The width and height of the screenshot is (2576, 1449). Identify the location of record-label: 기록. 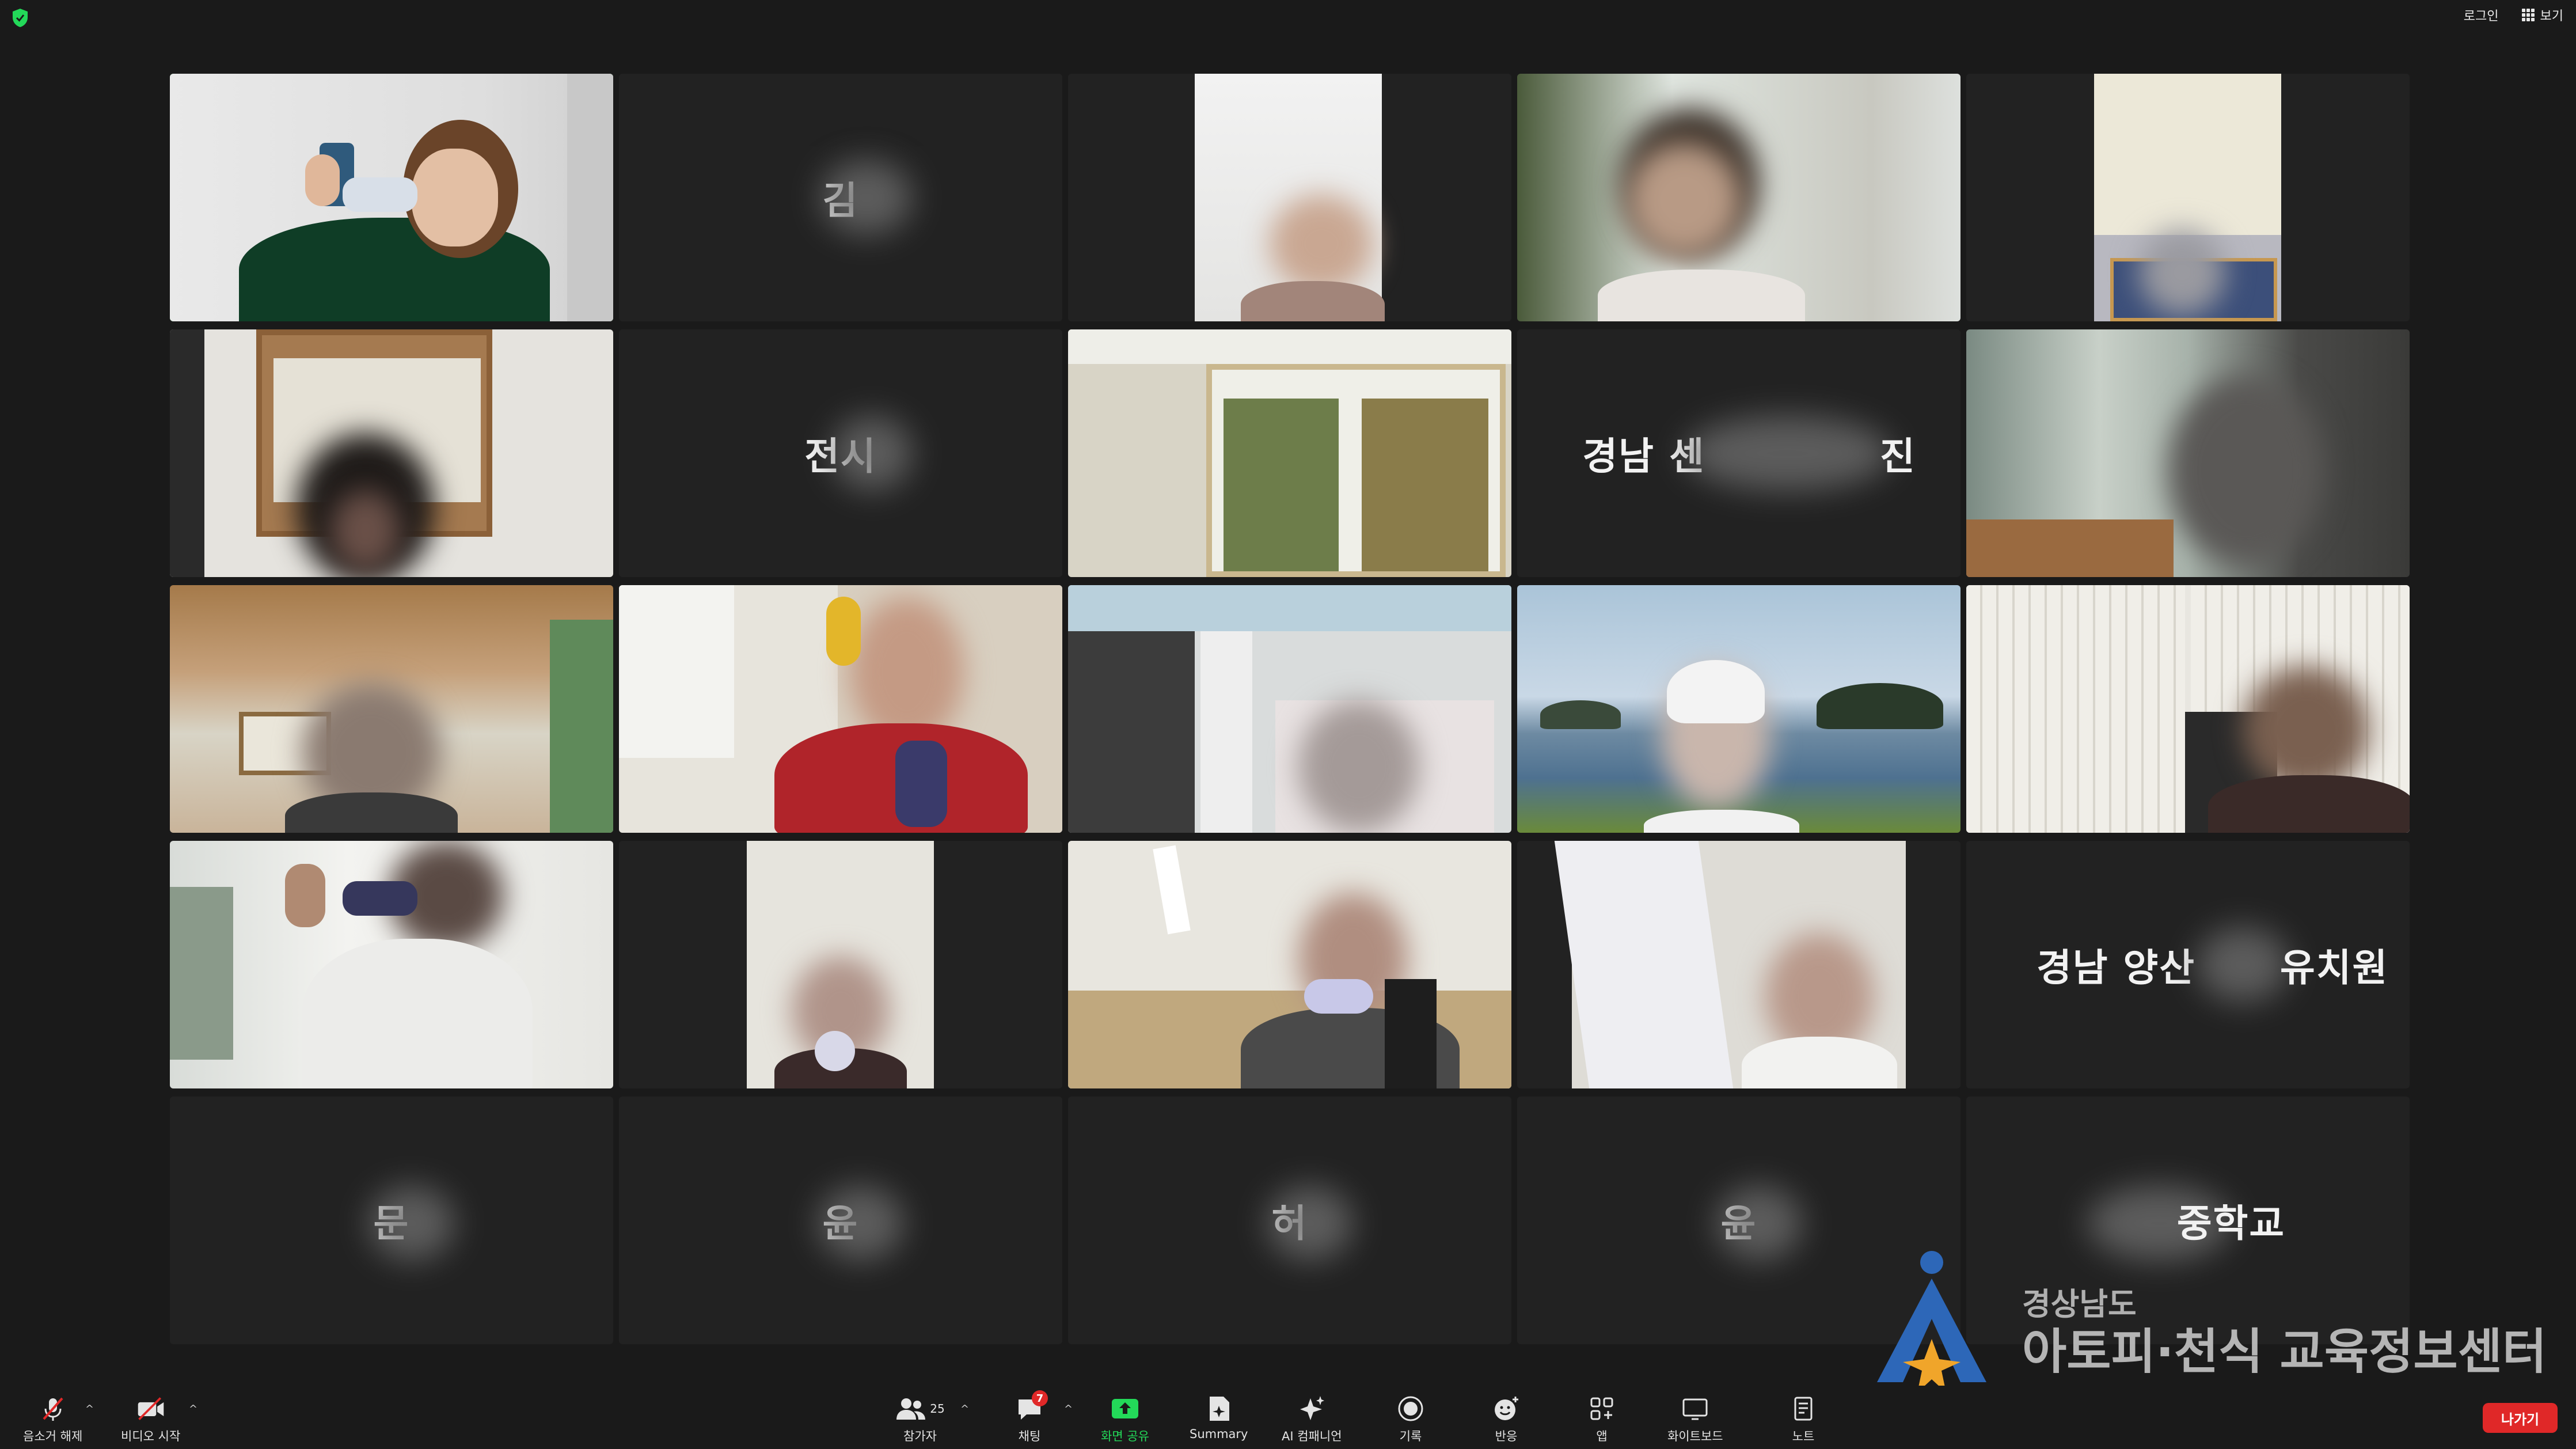
(1410, 1436).